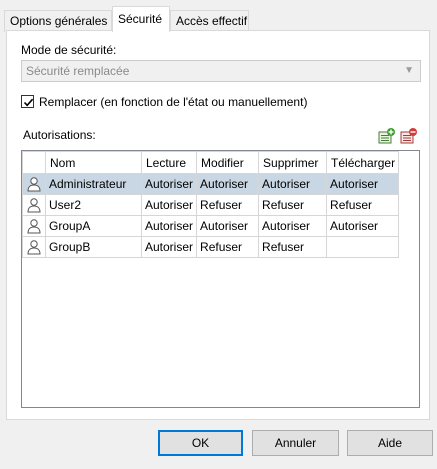 Image resolution: width=437 pixels, height=469 pixels. What do you see at coordinates (169, 162) in the screenshot?
I see `column-header-read: Lecture` at bounding box center [169, 162].